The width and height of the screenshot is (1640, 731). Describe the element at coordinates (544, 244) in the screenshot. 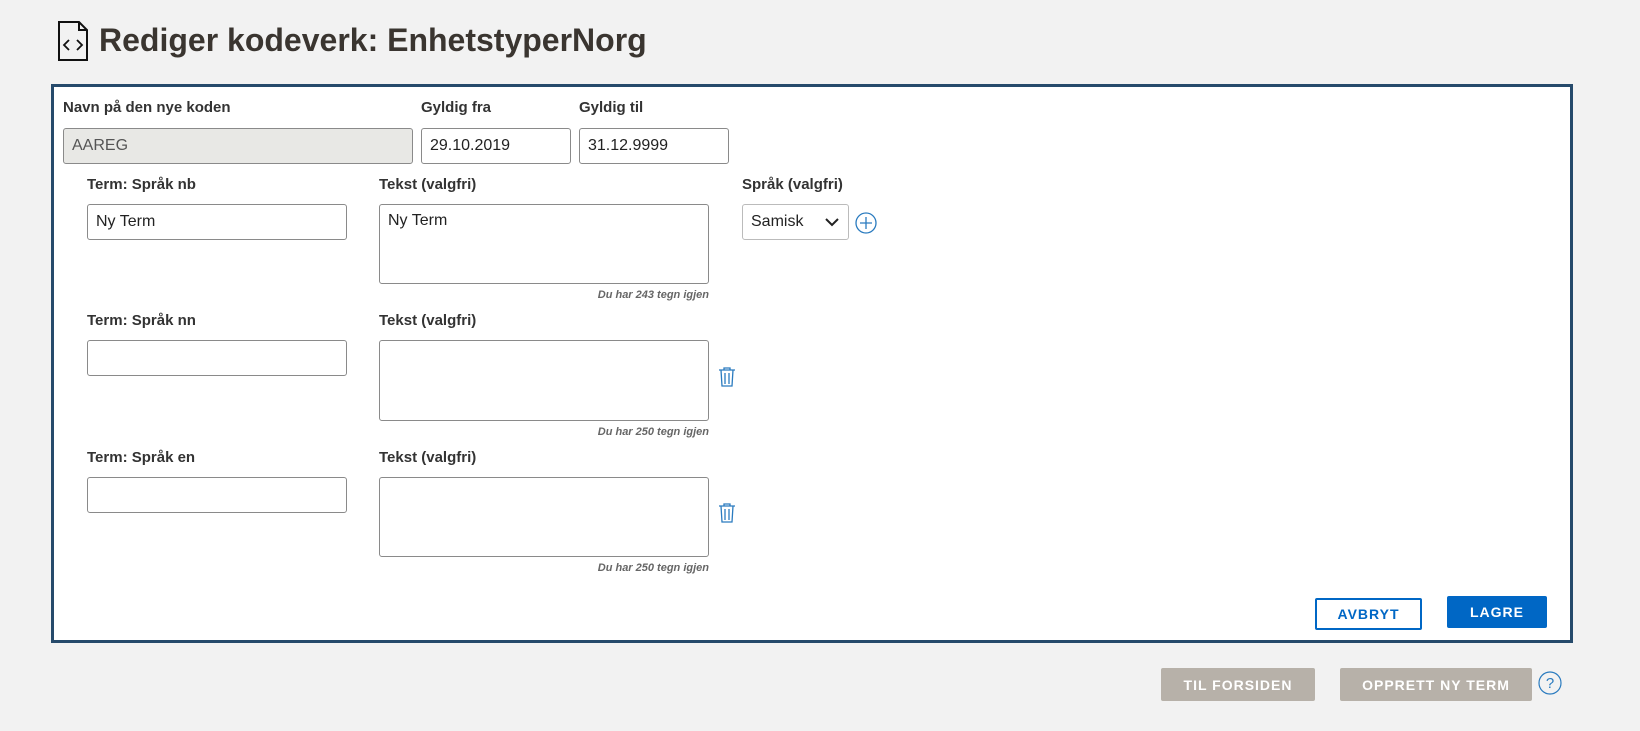

I see `text-textarea: Ny Term` at that location.